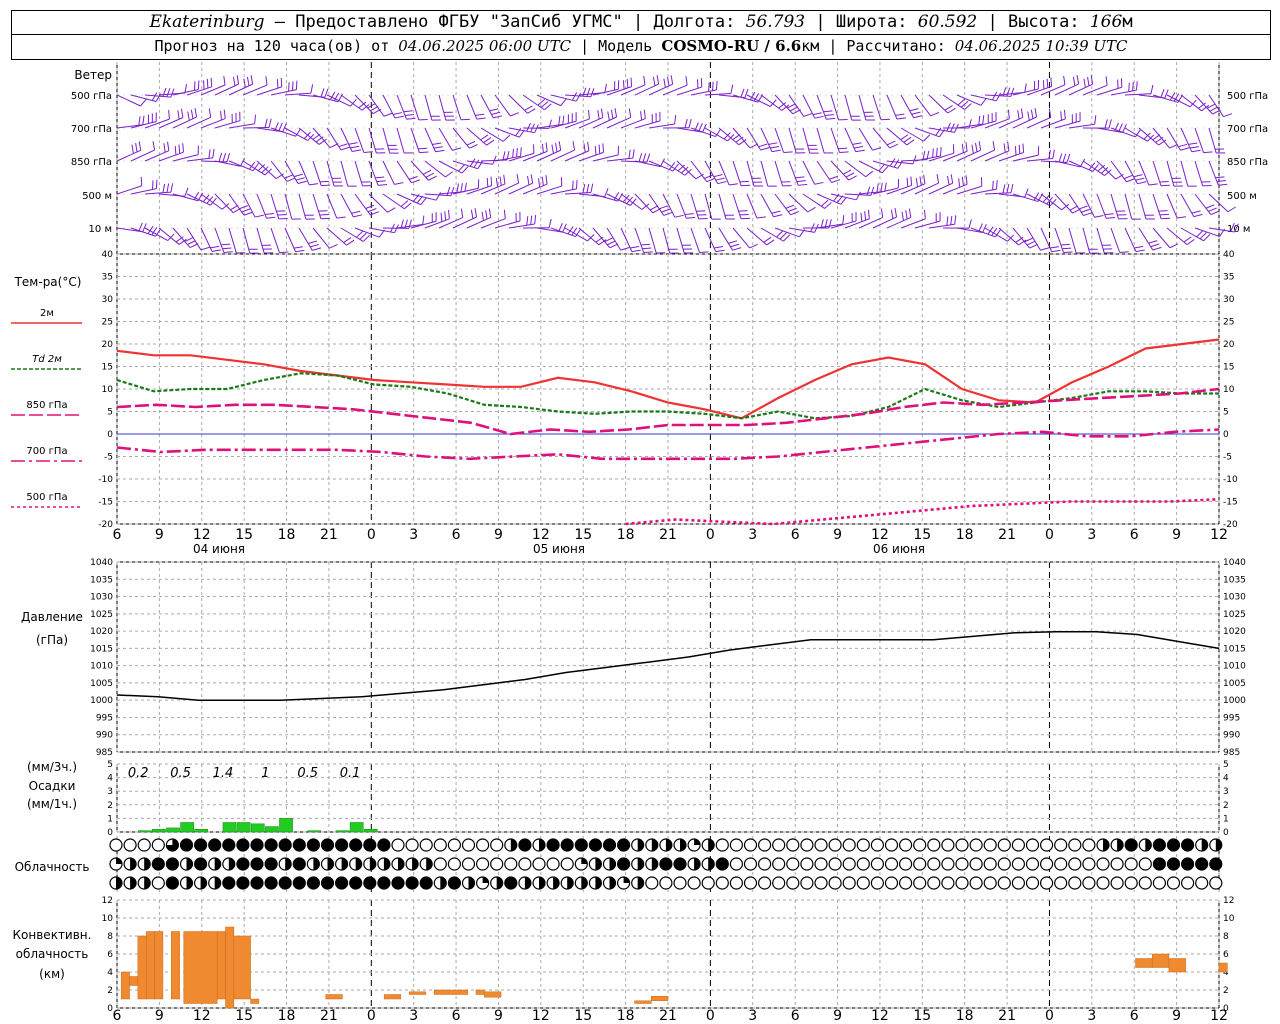 This screenshot has width=1280, height=1024. What do you see at coordinates (1091, 1016) in the screenshot?
I see `time-tick-bottom: 3` at bounding box center [1091, 1016].